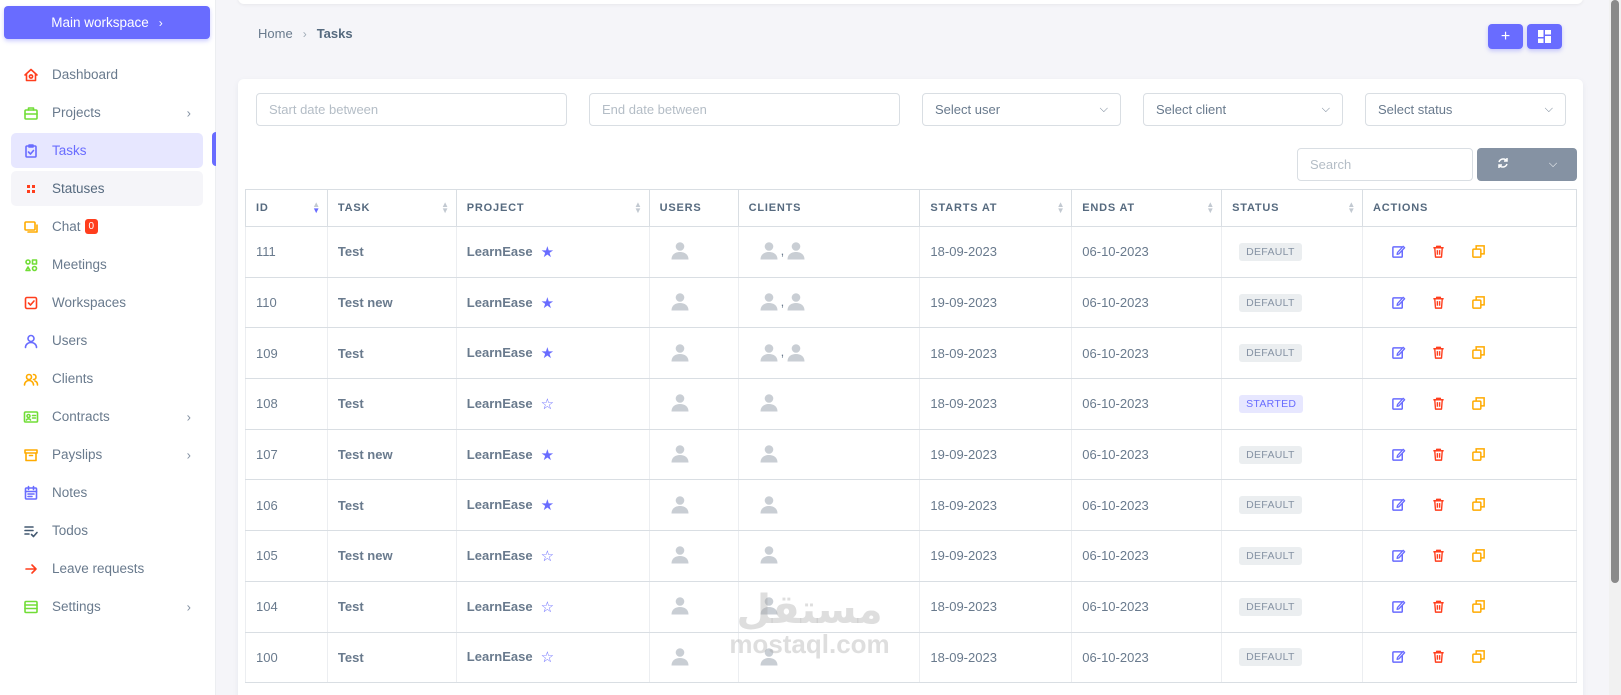  What do you see at coordinates (1292, 208) in the screenshot?
I see `column-header-status: STATUS ▲ ▼` at bounding box center [1292, 208].